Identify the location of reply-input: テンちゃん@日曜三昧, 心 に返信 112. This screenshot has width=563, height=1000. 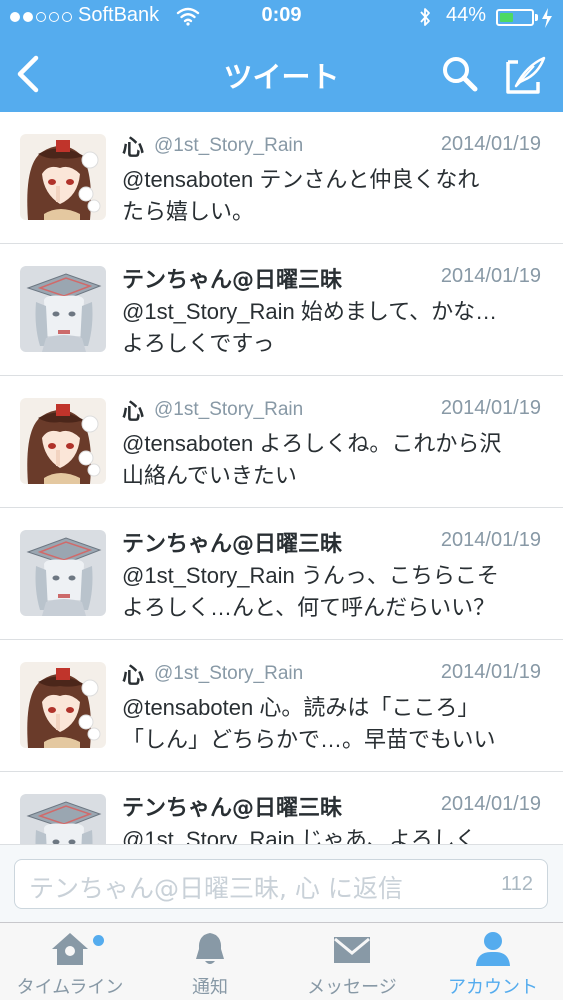
(281, 884).